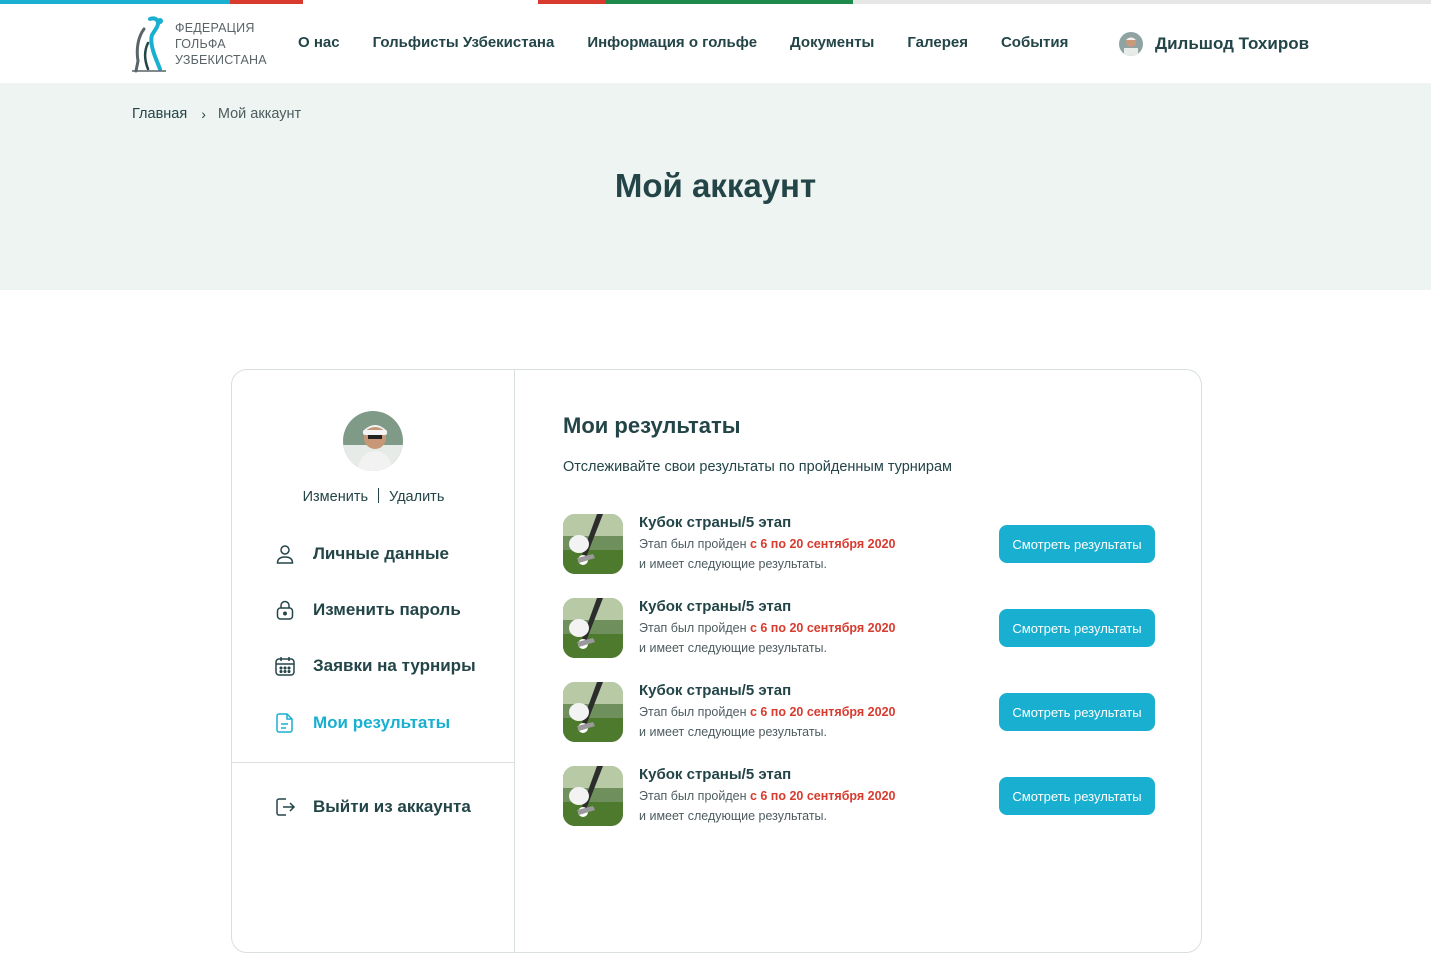 The width and height of the screenshot is (1431, 962). I want to click on user-icon, so click(285, 554).